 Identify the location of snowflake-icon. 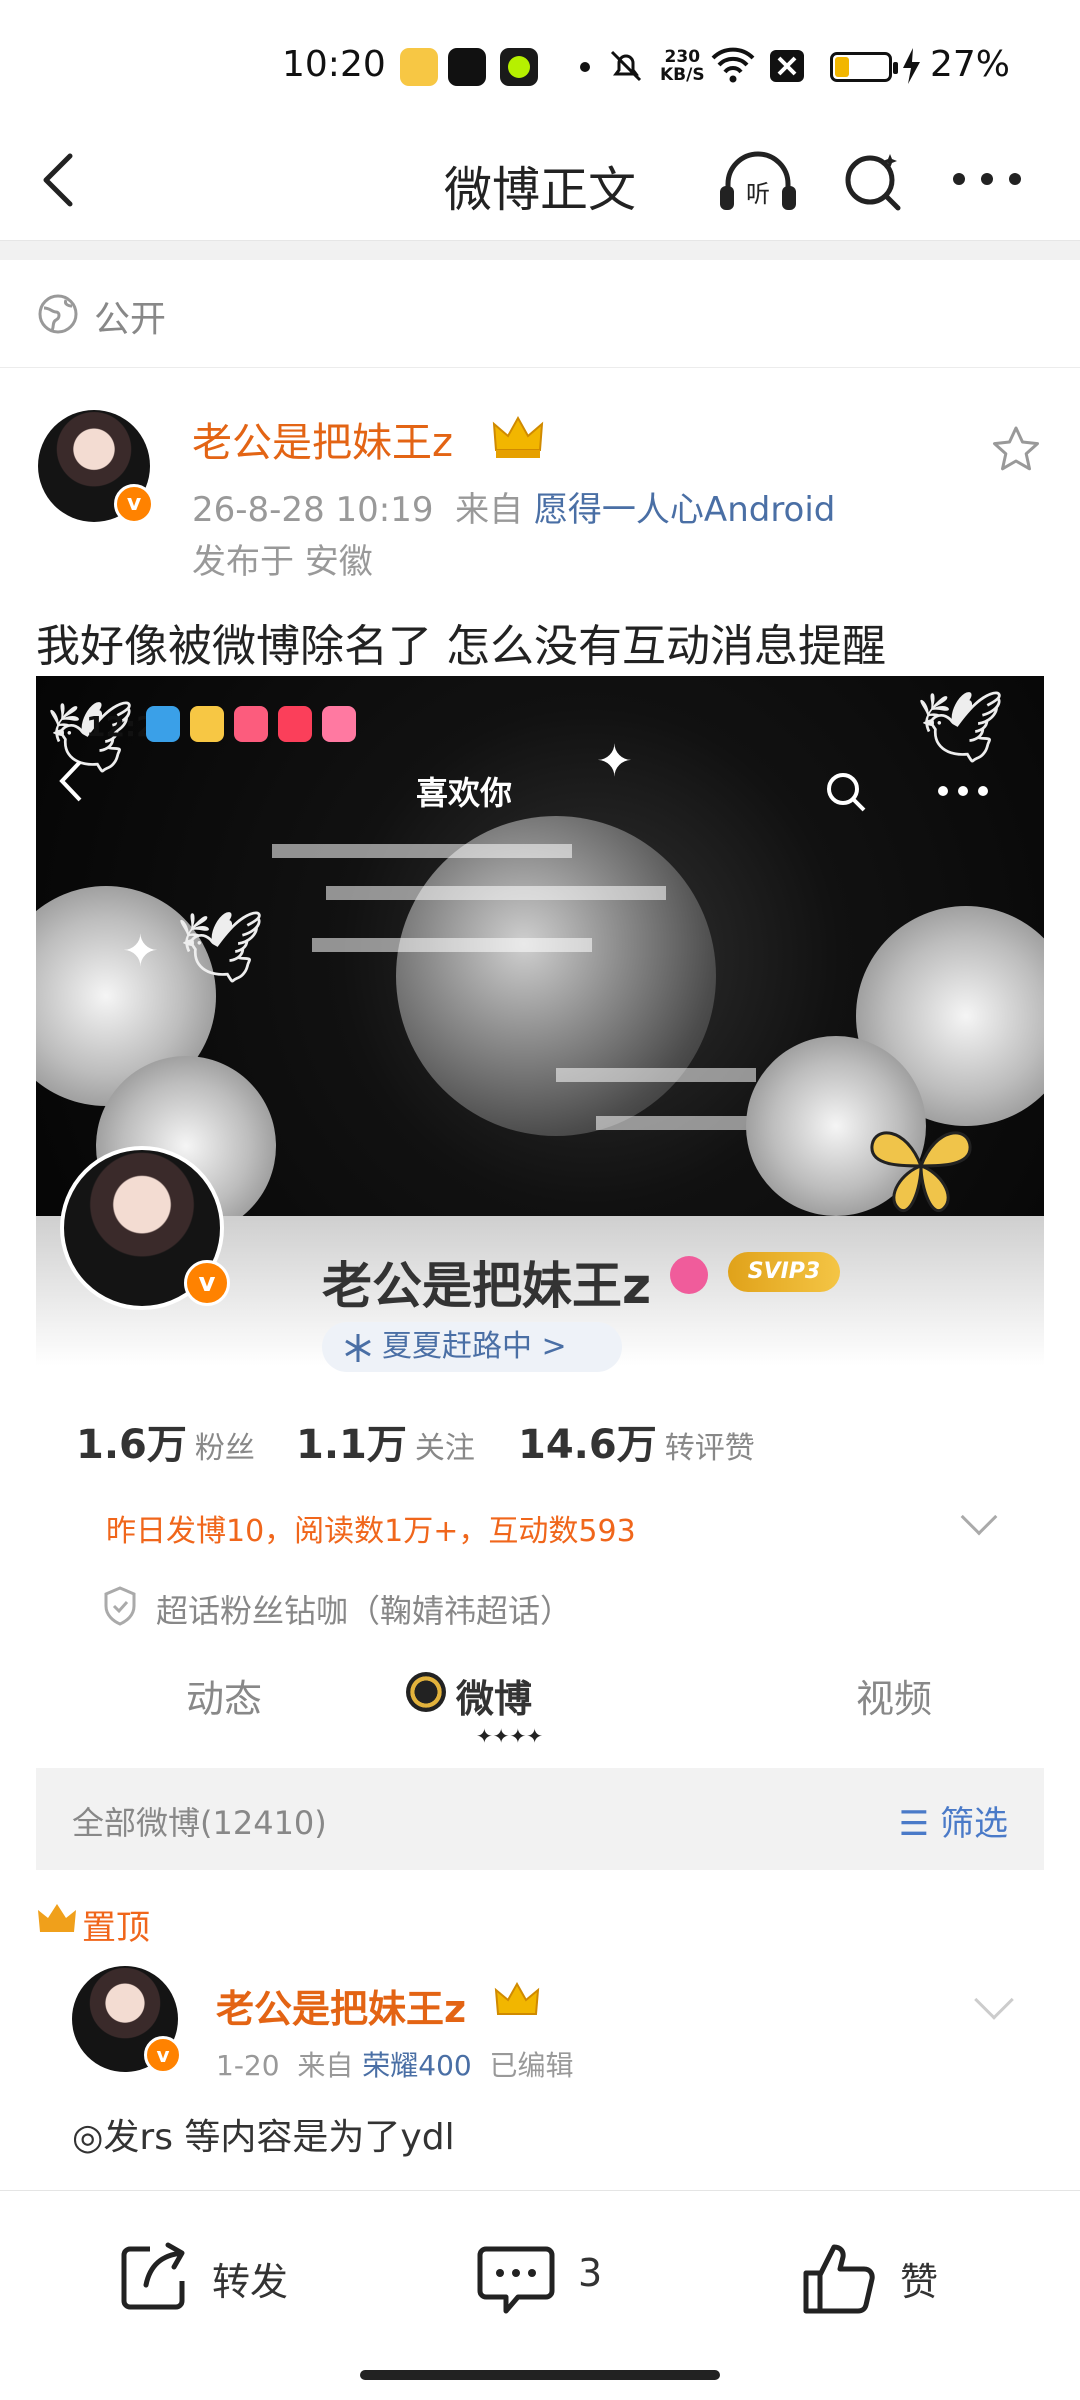
(358, 1348).